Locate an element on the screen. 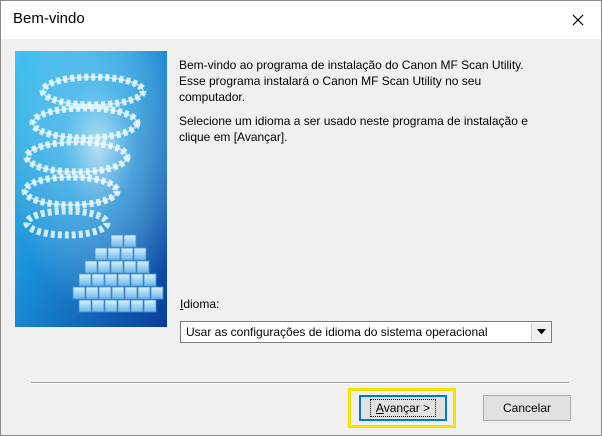 The width and height of the screenshot is (602, 436). next-button: Avançar > is located at coordinates (403, 408).